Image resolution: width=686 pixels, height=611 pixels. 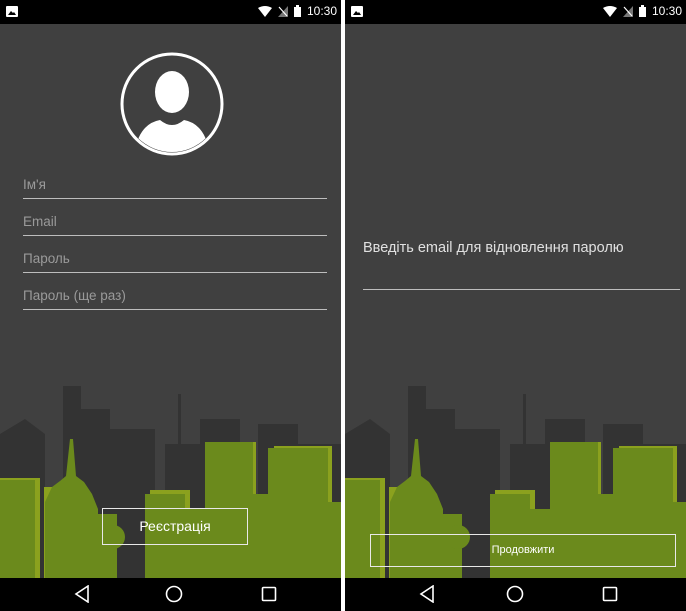 What do you see at coordinates (175, 261) in the screenshot?
I see `password-field: Пароль` at bounding box center [175, 261].